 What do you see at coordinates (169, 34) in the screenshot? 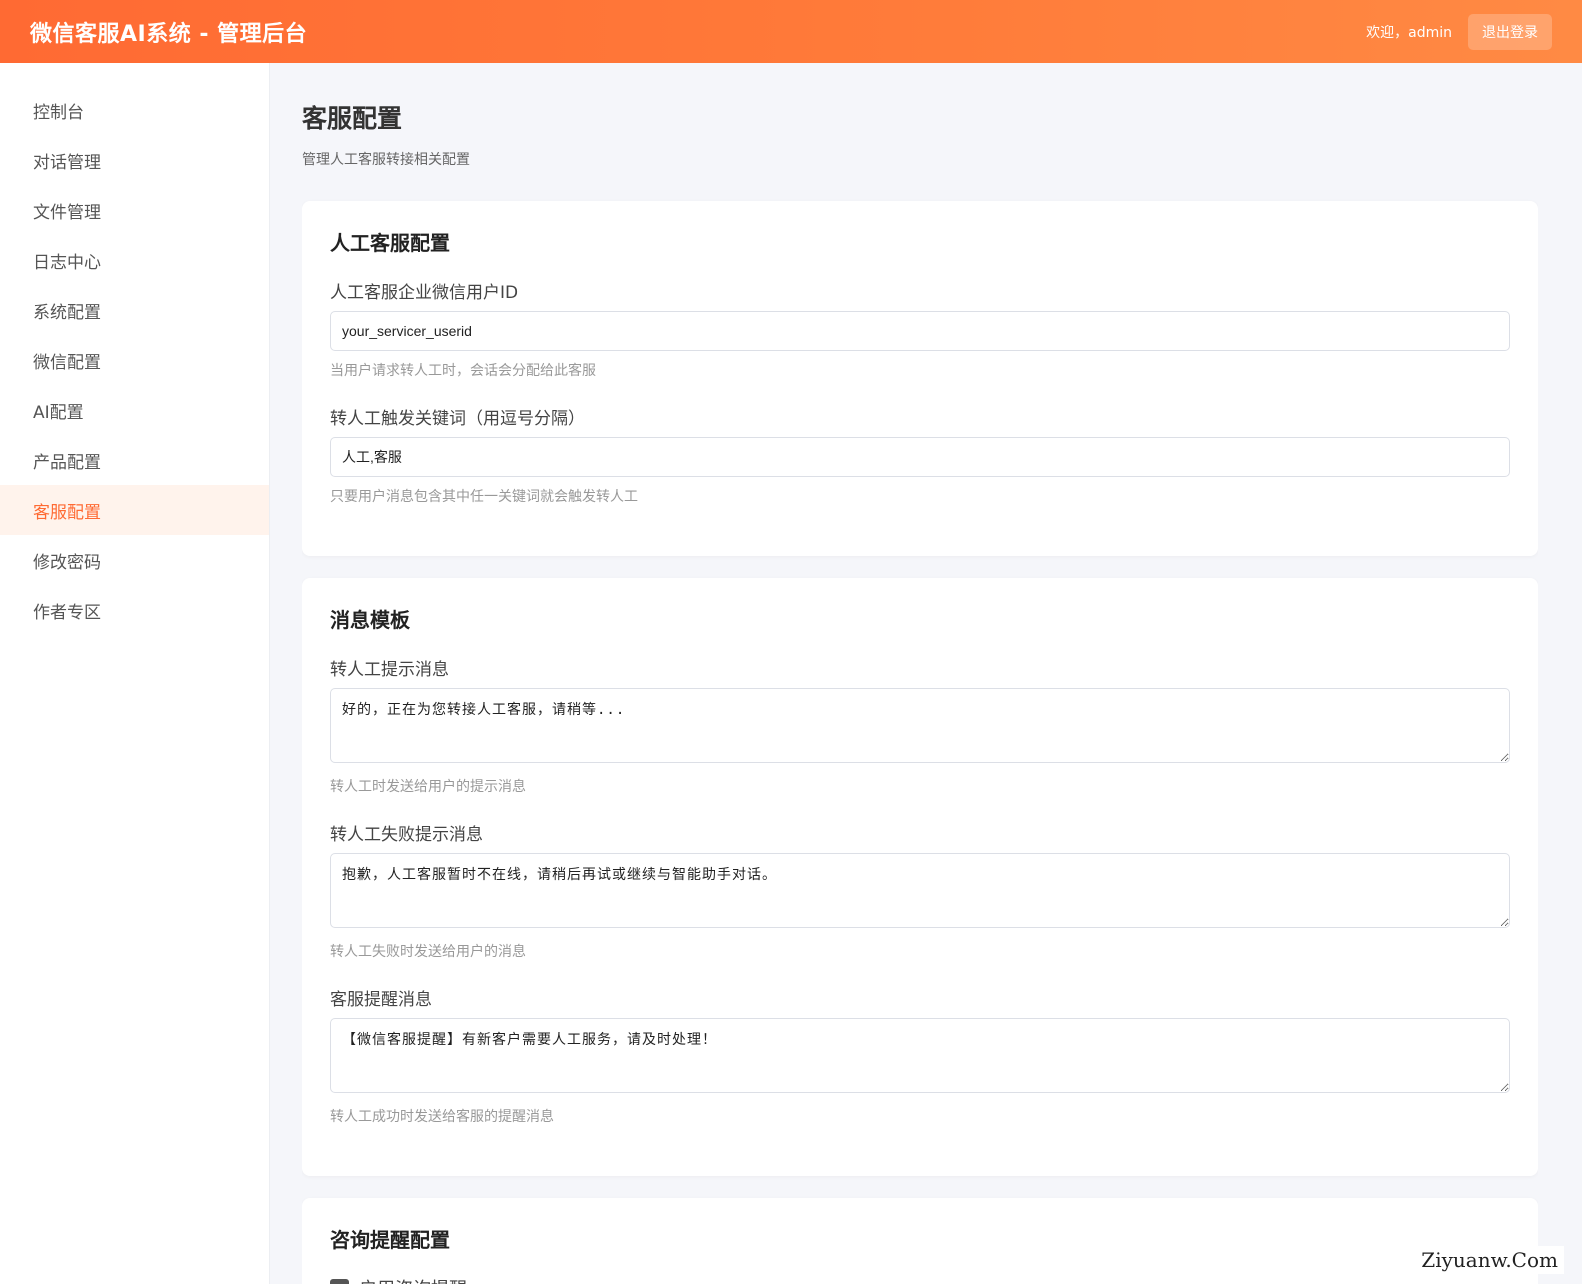
I see `app-title: 微信客服AI系统 - 管理后台` at bounding box center [169, 34].